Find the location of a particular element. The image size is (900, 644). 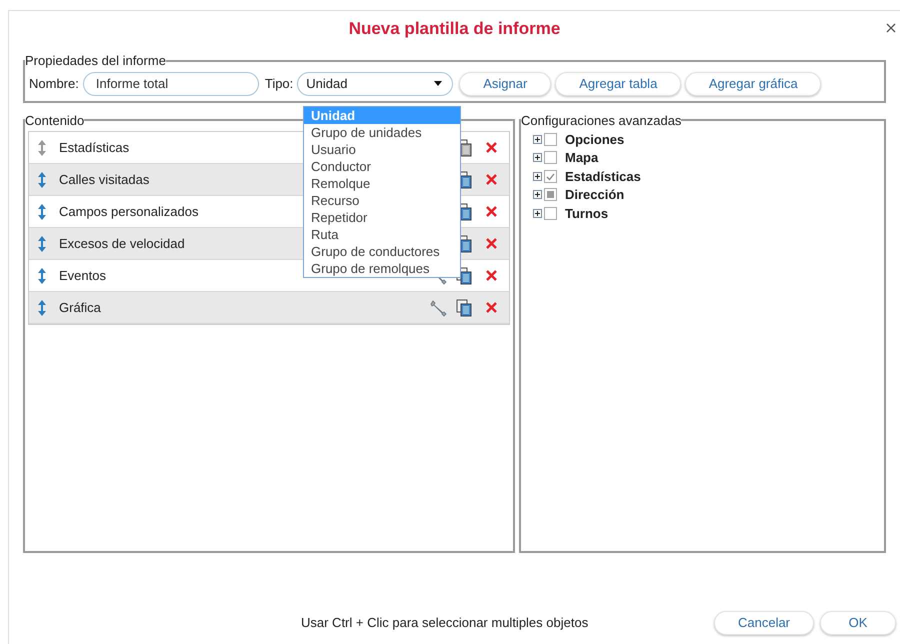

row-label: Eventos is located at coordinates (82, 275).